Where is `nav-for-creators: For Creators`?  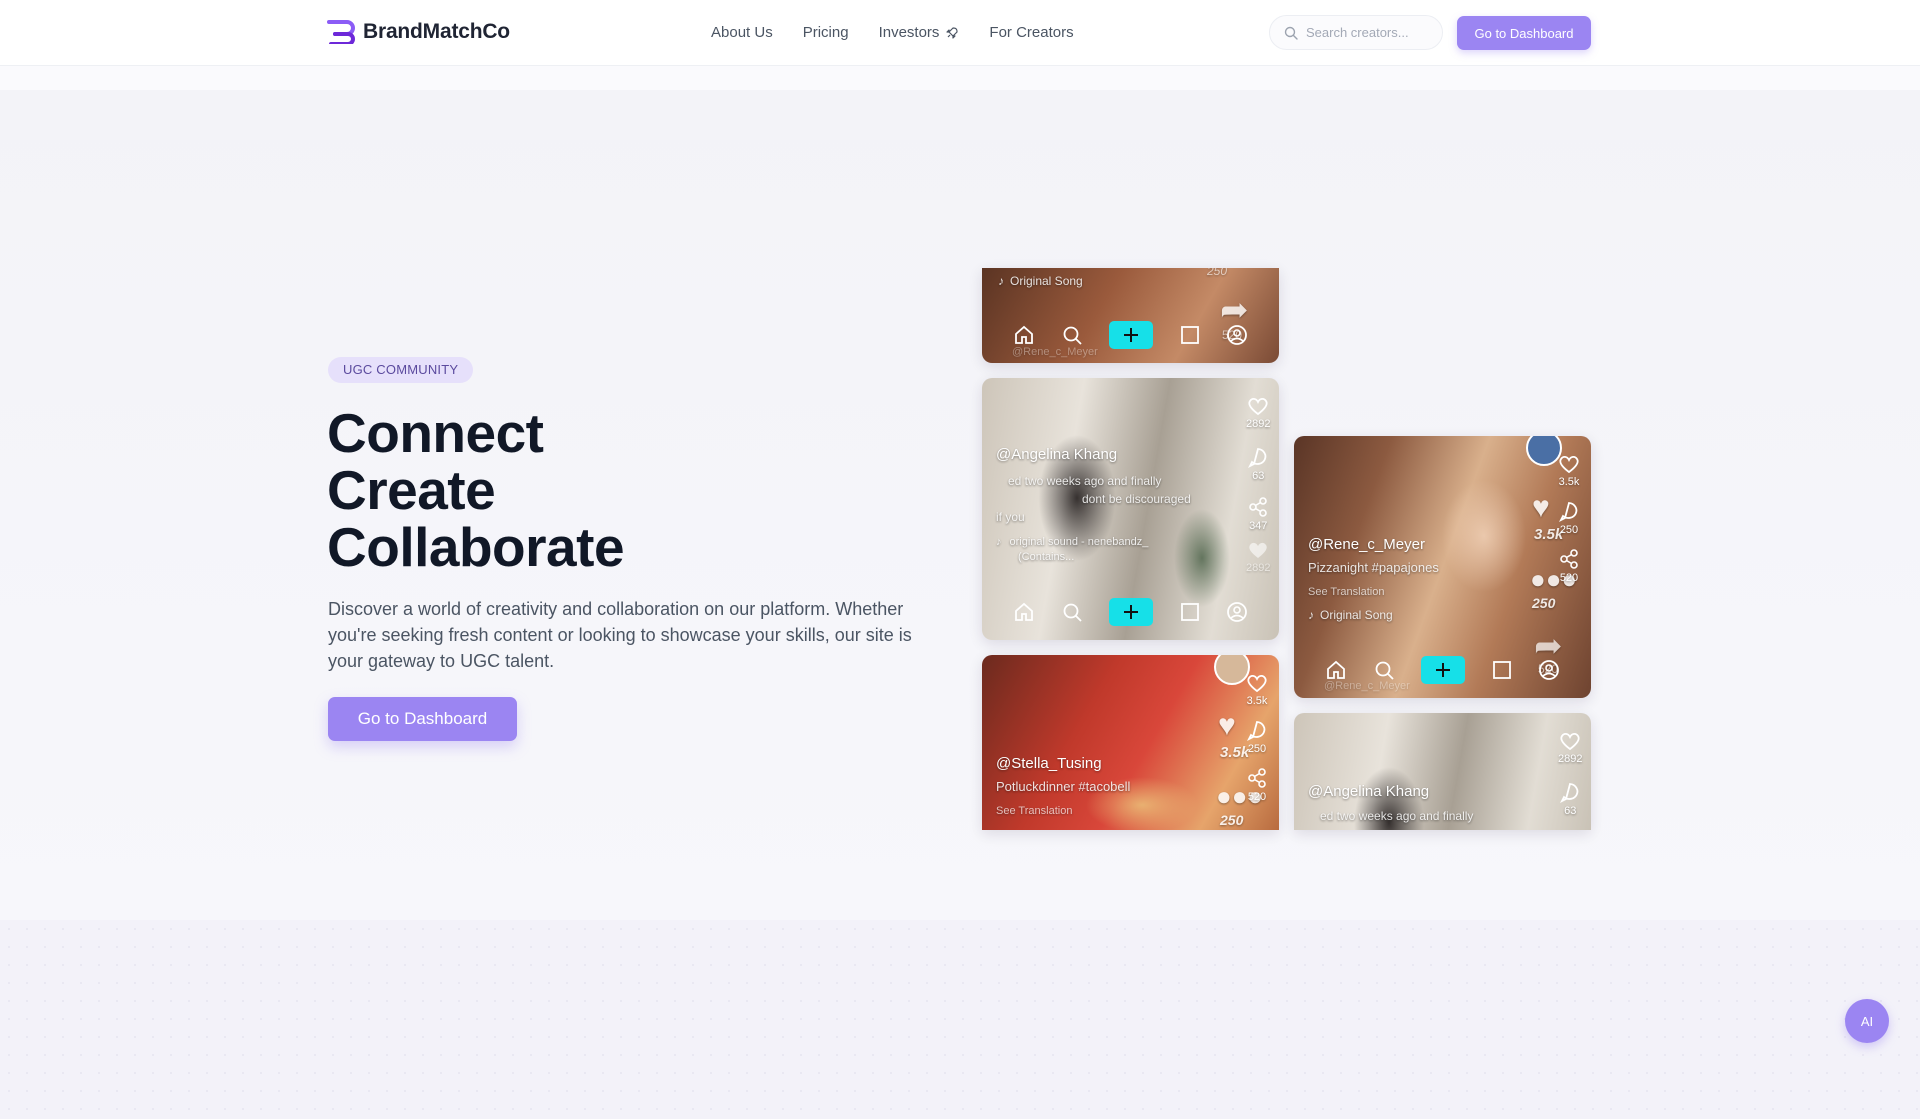
nav-for-creators: For Creators is located at coordinates (1031, 32).